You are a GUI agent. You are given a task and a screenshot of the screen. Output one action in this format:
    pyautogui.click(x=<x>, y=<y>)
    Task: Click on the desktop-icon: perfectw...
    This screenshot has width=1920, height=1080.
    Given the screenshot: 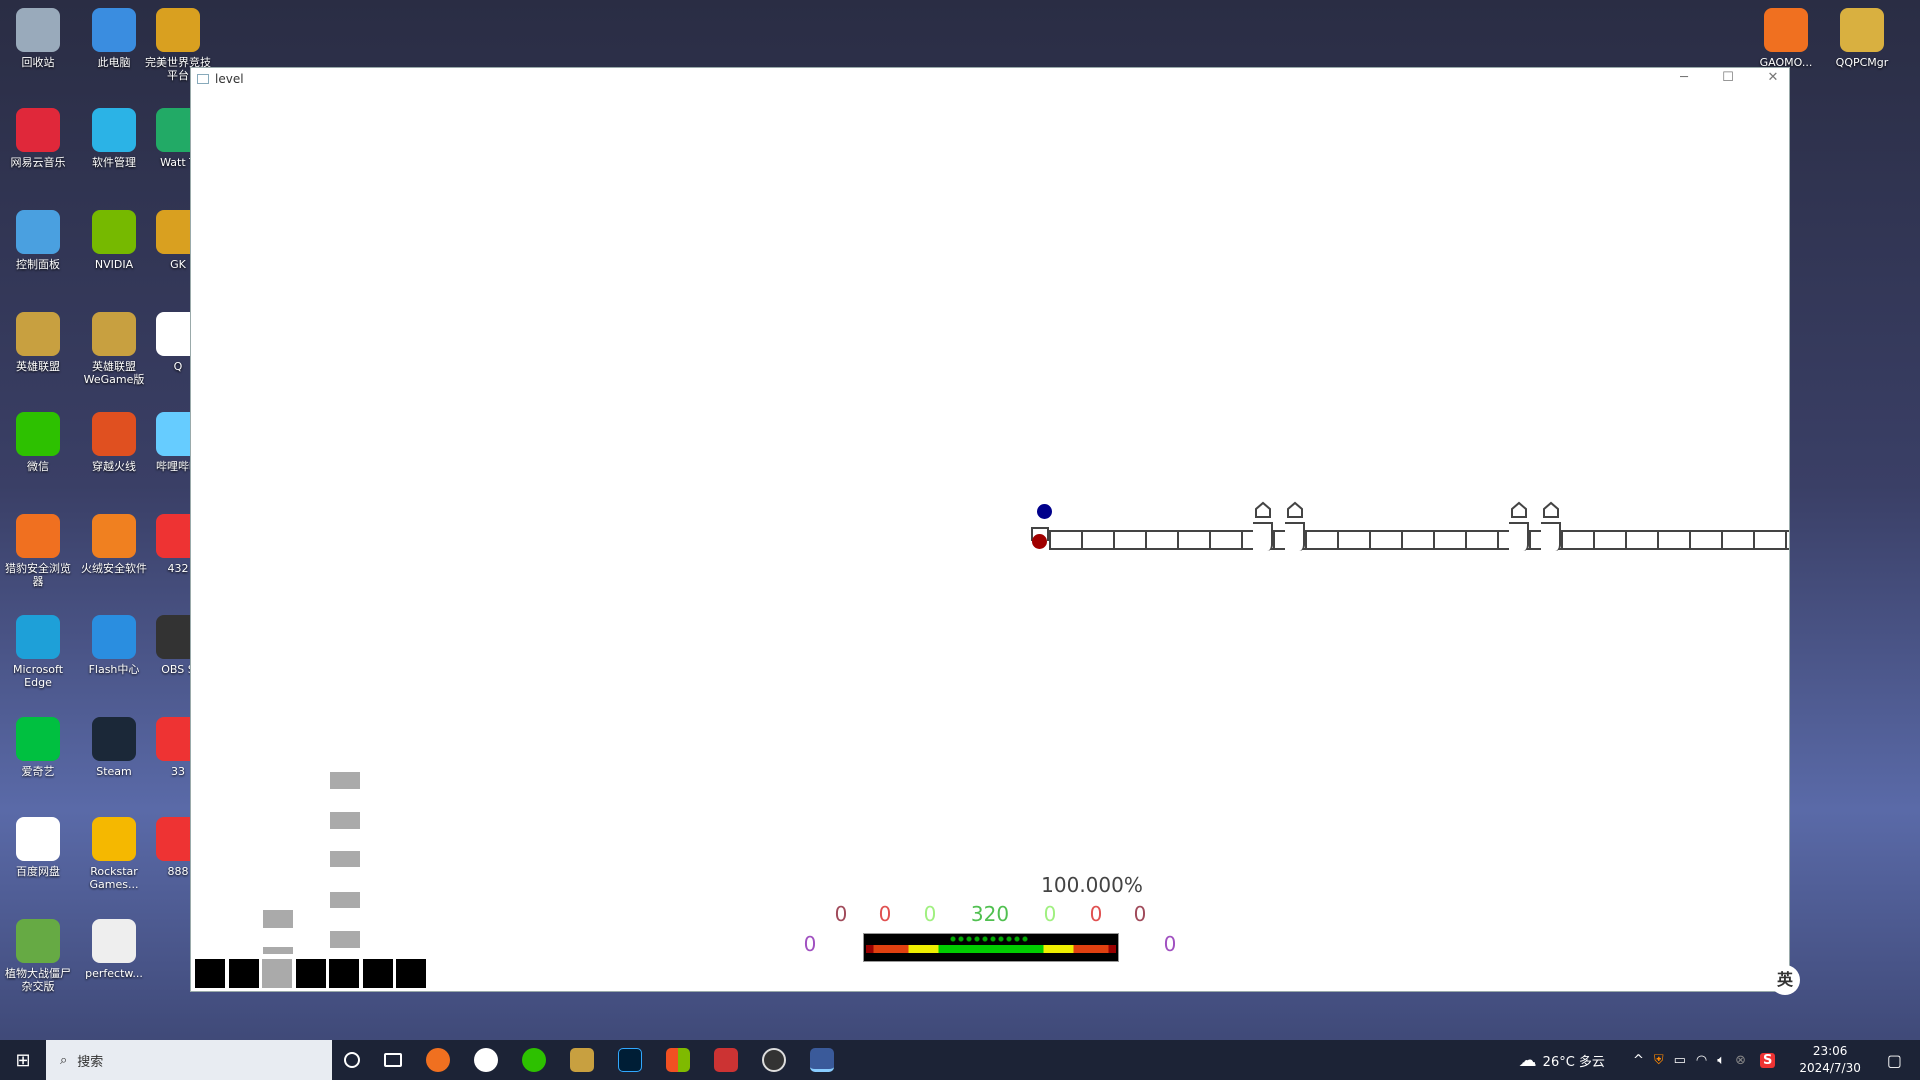 What is the action you would take?
    pyautogui.click(x=114, y=949)
    